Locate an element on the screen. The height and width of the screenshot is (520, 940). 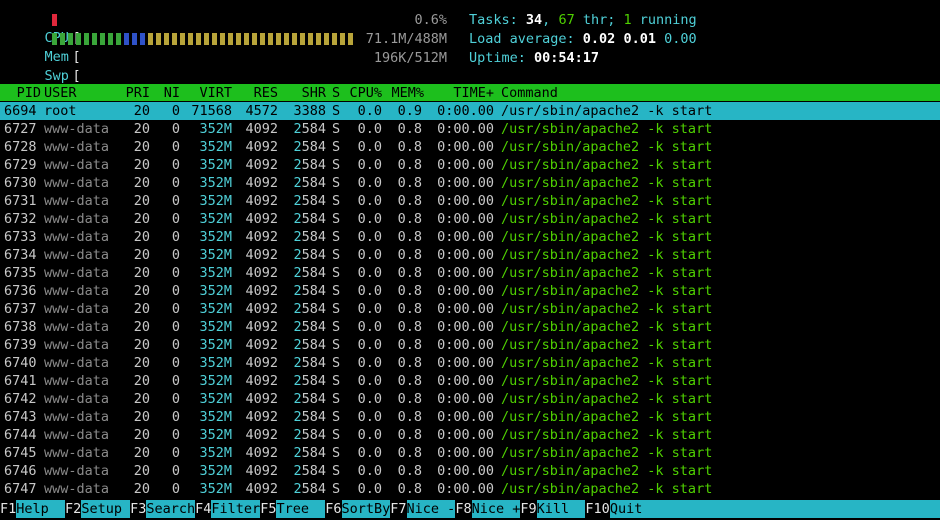
cell-pid: 6735 is located at coordinates (20, 273).